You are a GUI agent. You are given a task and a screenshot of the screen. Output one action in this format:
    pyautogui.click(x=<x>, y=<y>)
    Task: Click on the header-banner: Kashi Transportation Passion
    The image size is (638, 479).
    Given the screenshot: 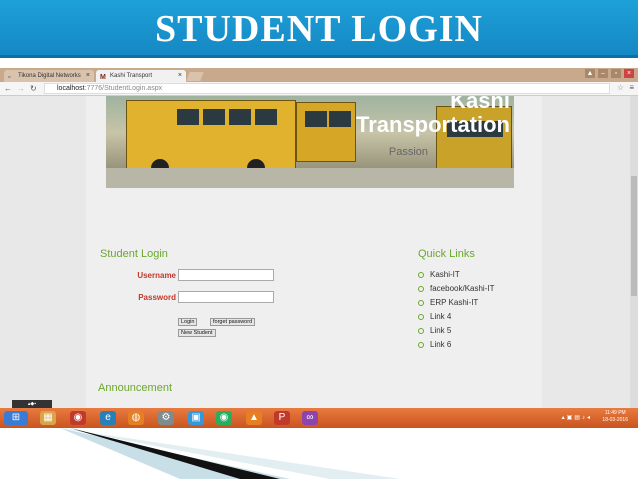 What is the action you would take?
    pyautogui.click(x=310, y=142)
    